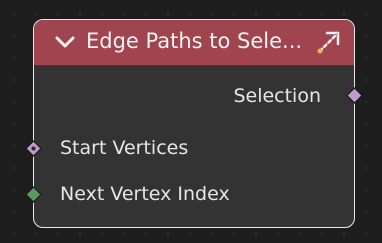 This screenshot has height=243, width=382. I want to click on chevron-down-icon, so click(65, 42).